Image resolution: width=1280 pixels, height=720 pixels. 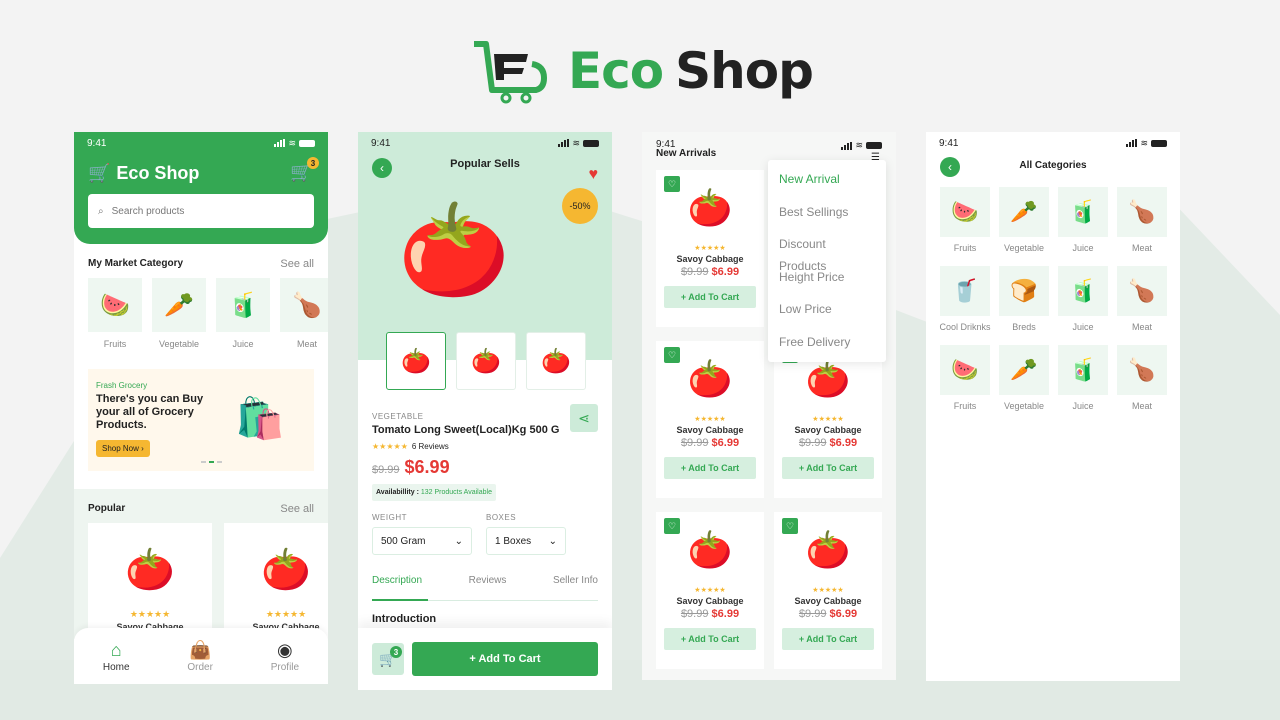 I want to click on boxes-select: 1 Boxes ⌄, so click(x=526, y=541).